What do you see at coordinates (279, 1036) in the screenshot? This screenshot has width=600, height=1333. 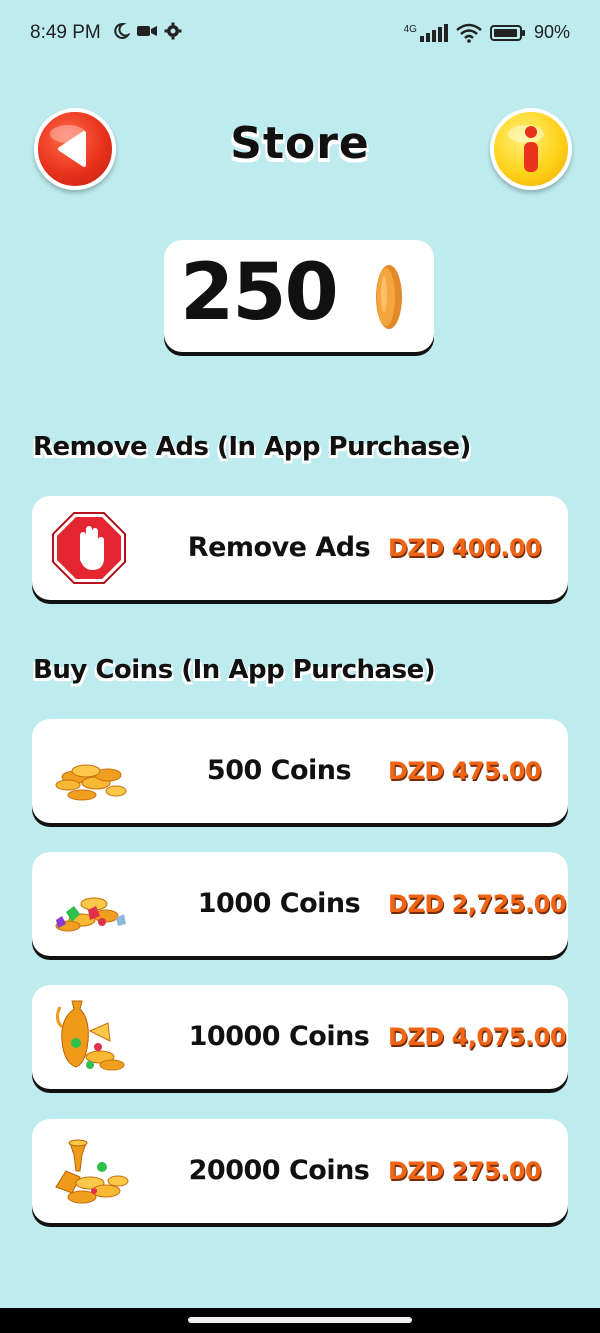 I see `item-label: 10000 Coins` at bounding box center [279, 1036].